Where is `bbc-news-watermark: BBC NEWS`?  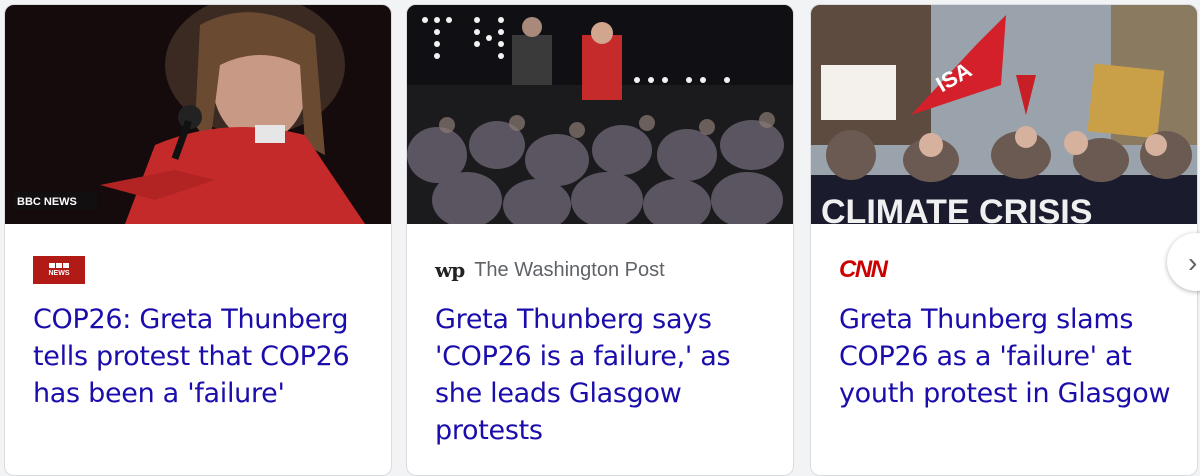 bbc-news-watermark: BBC NEWS is located at coordinates (47, 202).